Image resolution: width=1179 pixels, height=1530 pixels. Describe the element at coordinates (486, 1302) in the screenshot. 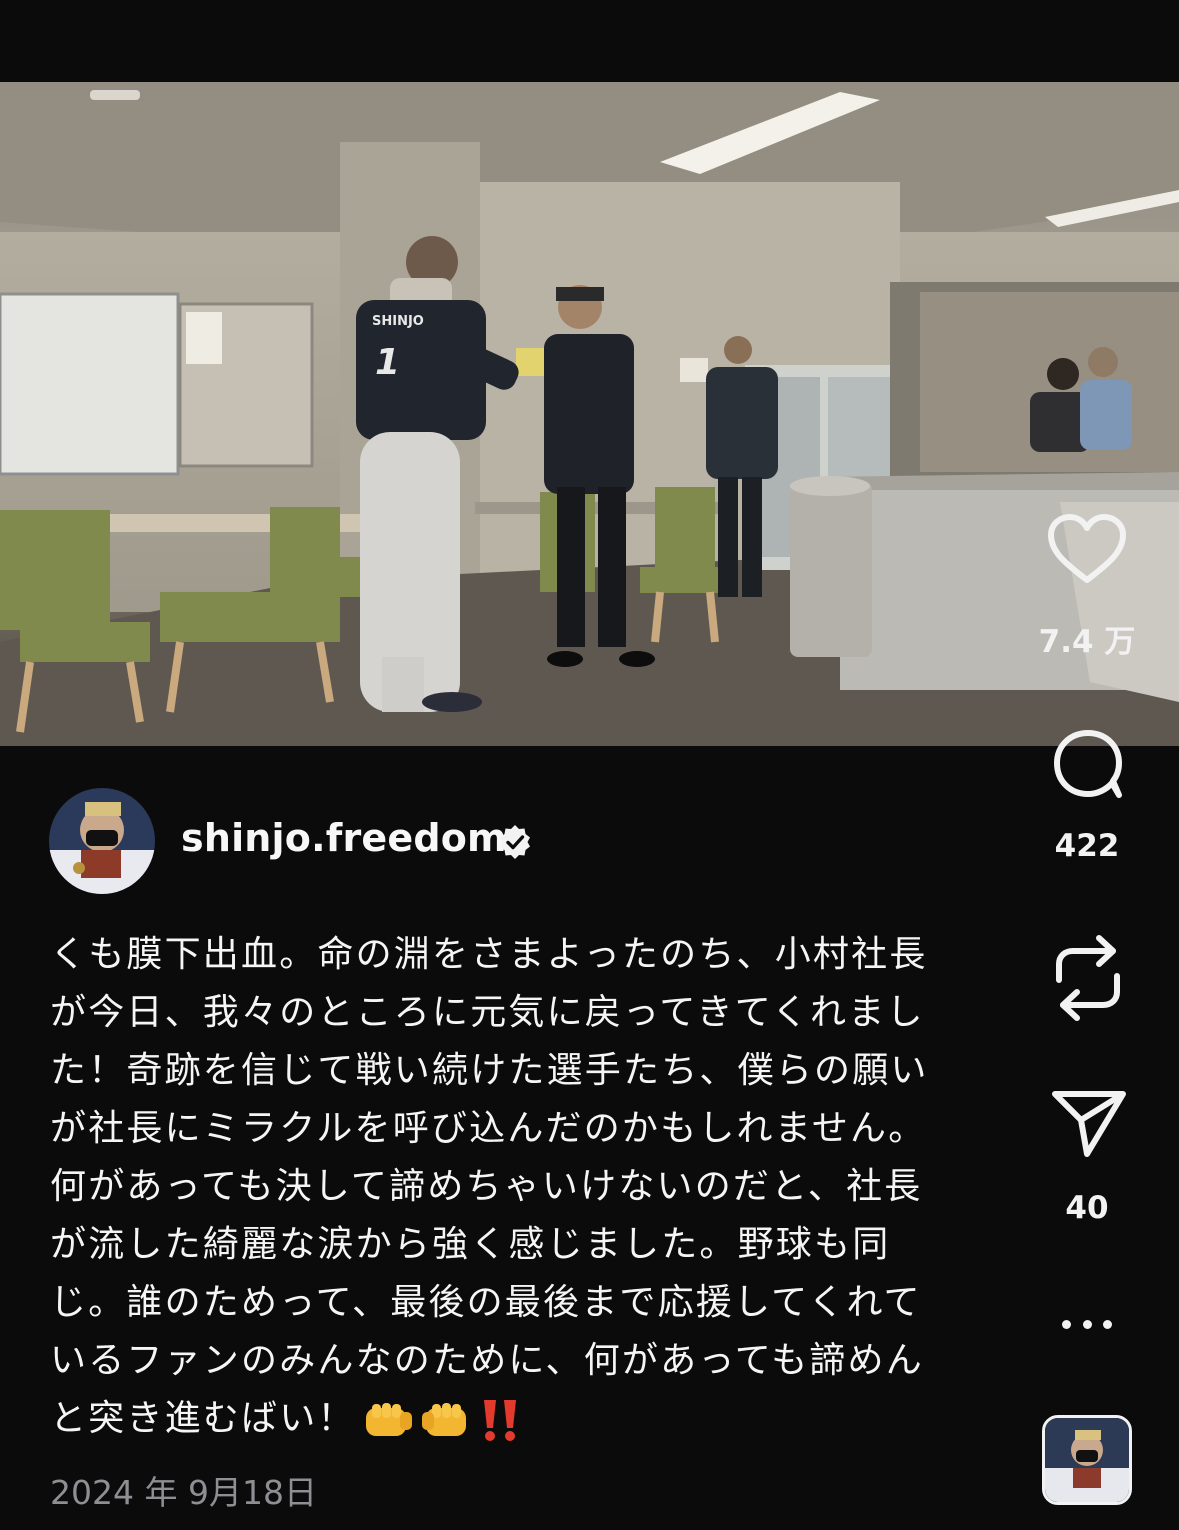

I see `caption-line: じ。誰のためって、最後の最後まで応援してくれて` at that location.